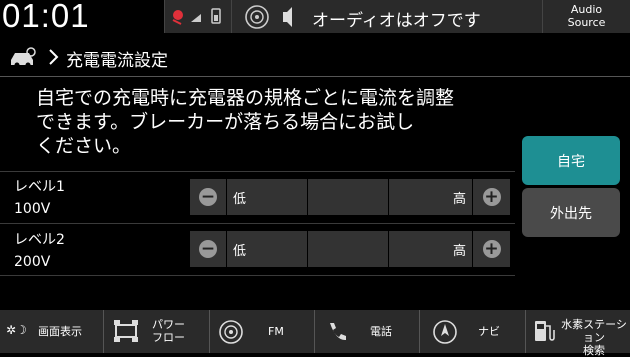  What do you see at coordinates (267, 249) in the screenshot?
I see `level2-low-label: 低` at bounding box center [267, 249].